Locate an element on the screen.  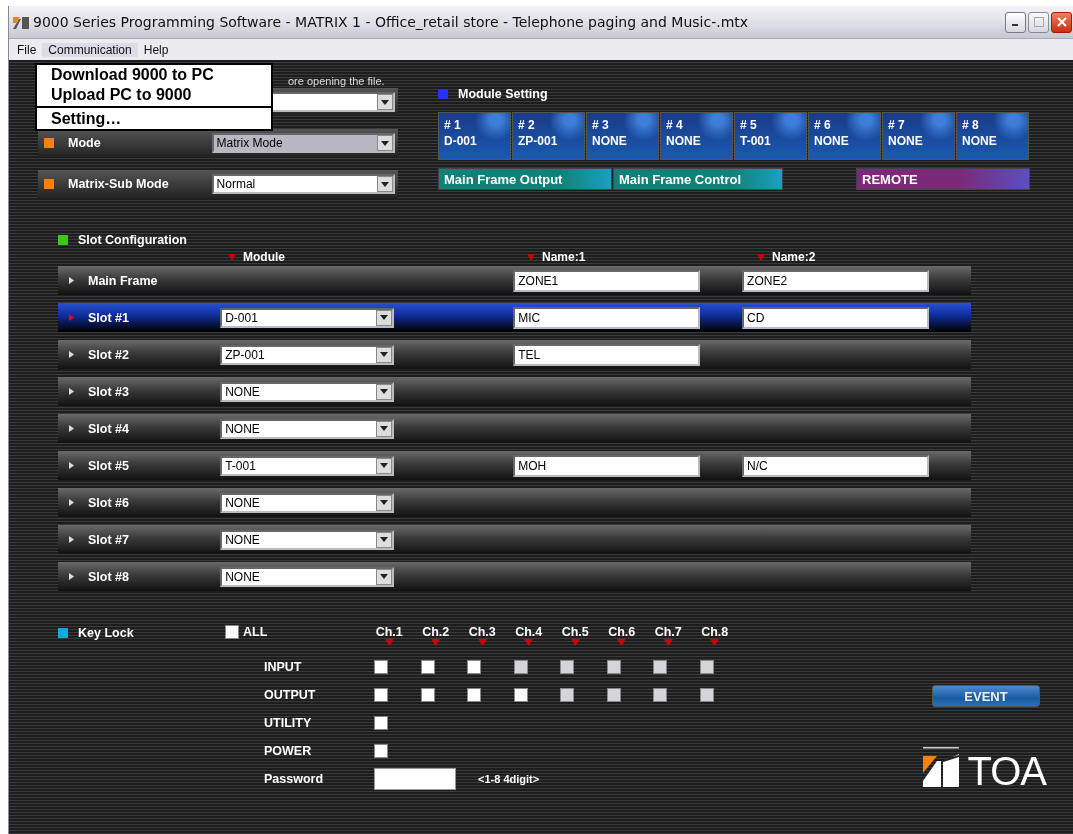
menu-item: File is located at coordinates (27, 49).